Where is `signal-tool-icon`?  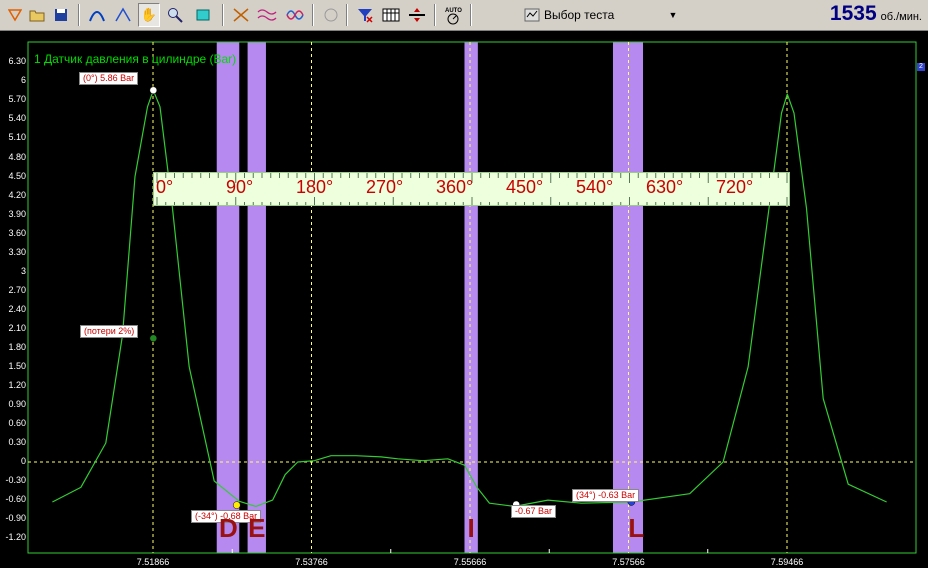 signal-tool-icon is located at coordinates (203, 15).